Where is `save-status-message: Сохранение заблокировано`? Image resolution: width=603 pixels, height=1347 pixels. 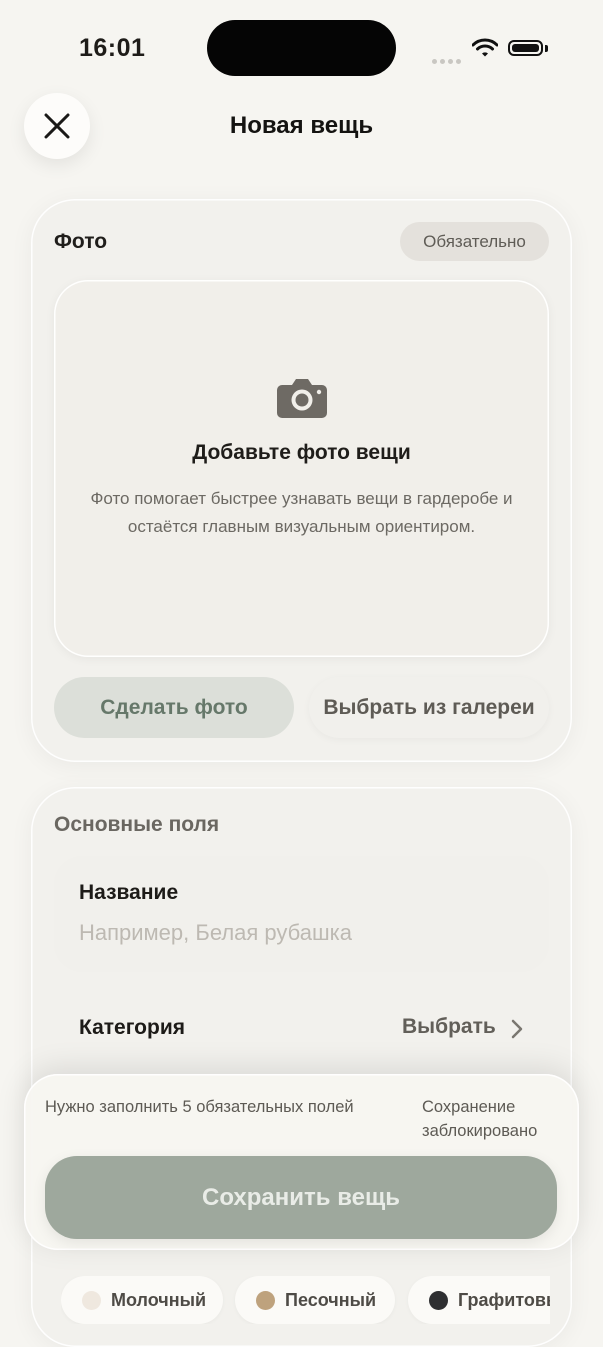 save-status-message: Сохранение заблокировано is located at coordinates (480, 1119).